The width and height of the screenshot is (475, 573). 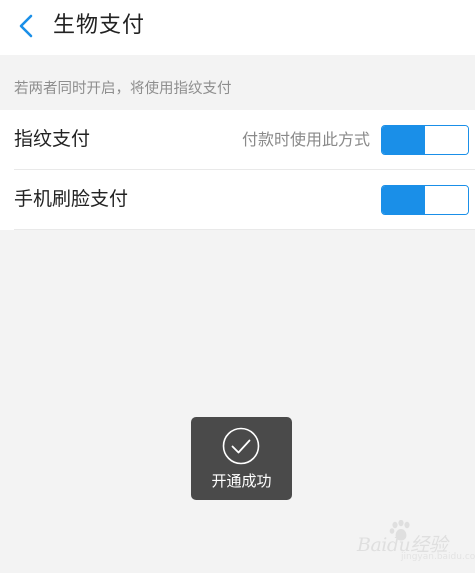 What do you see at coordinates (237, 27) in the screenshot?
I see `header-bar: 生物支付` at bounding box center [237, 27].